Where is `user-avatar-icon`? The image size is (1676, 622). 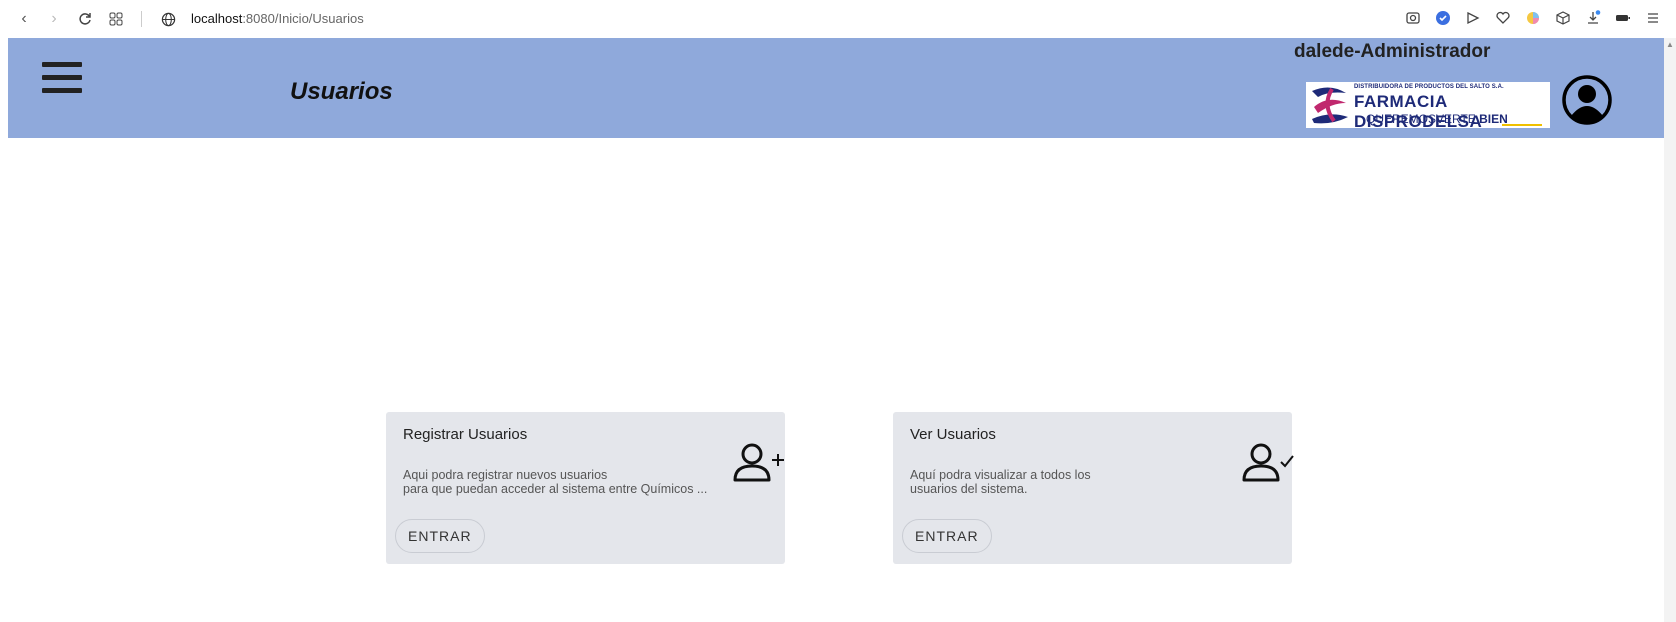
user-avatar-icon is located at coordinates (1587, 100).